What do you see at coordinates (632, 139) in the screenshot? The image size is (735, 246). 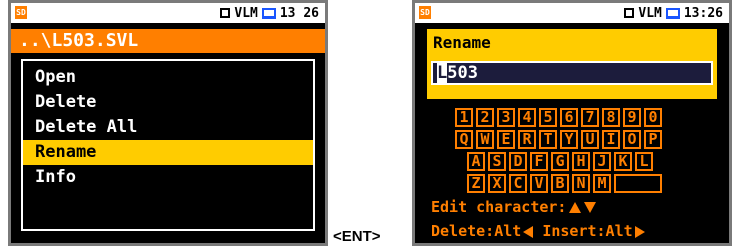 I see `key-o: O` at bounding box center [632, 139].